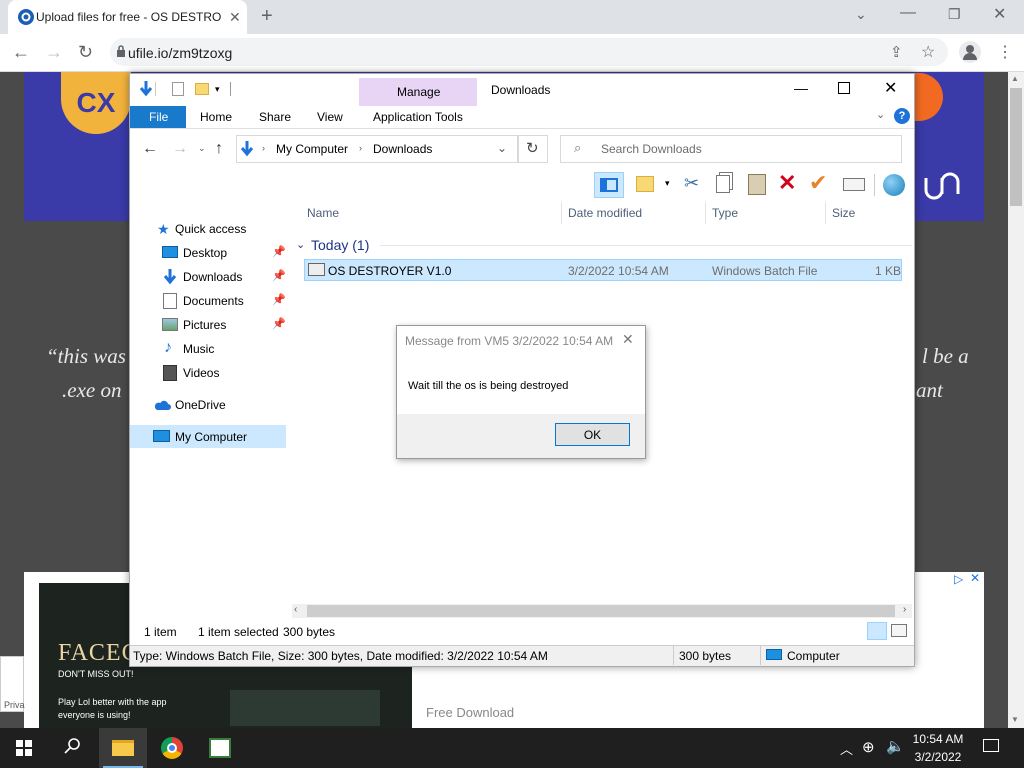 The image size is (1024, 768). Describe the element at coordinates (123, 748) in the screenshot. I see `file-explorer-icon` at that location.